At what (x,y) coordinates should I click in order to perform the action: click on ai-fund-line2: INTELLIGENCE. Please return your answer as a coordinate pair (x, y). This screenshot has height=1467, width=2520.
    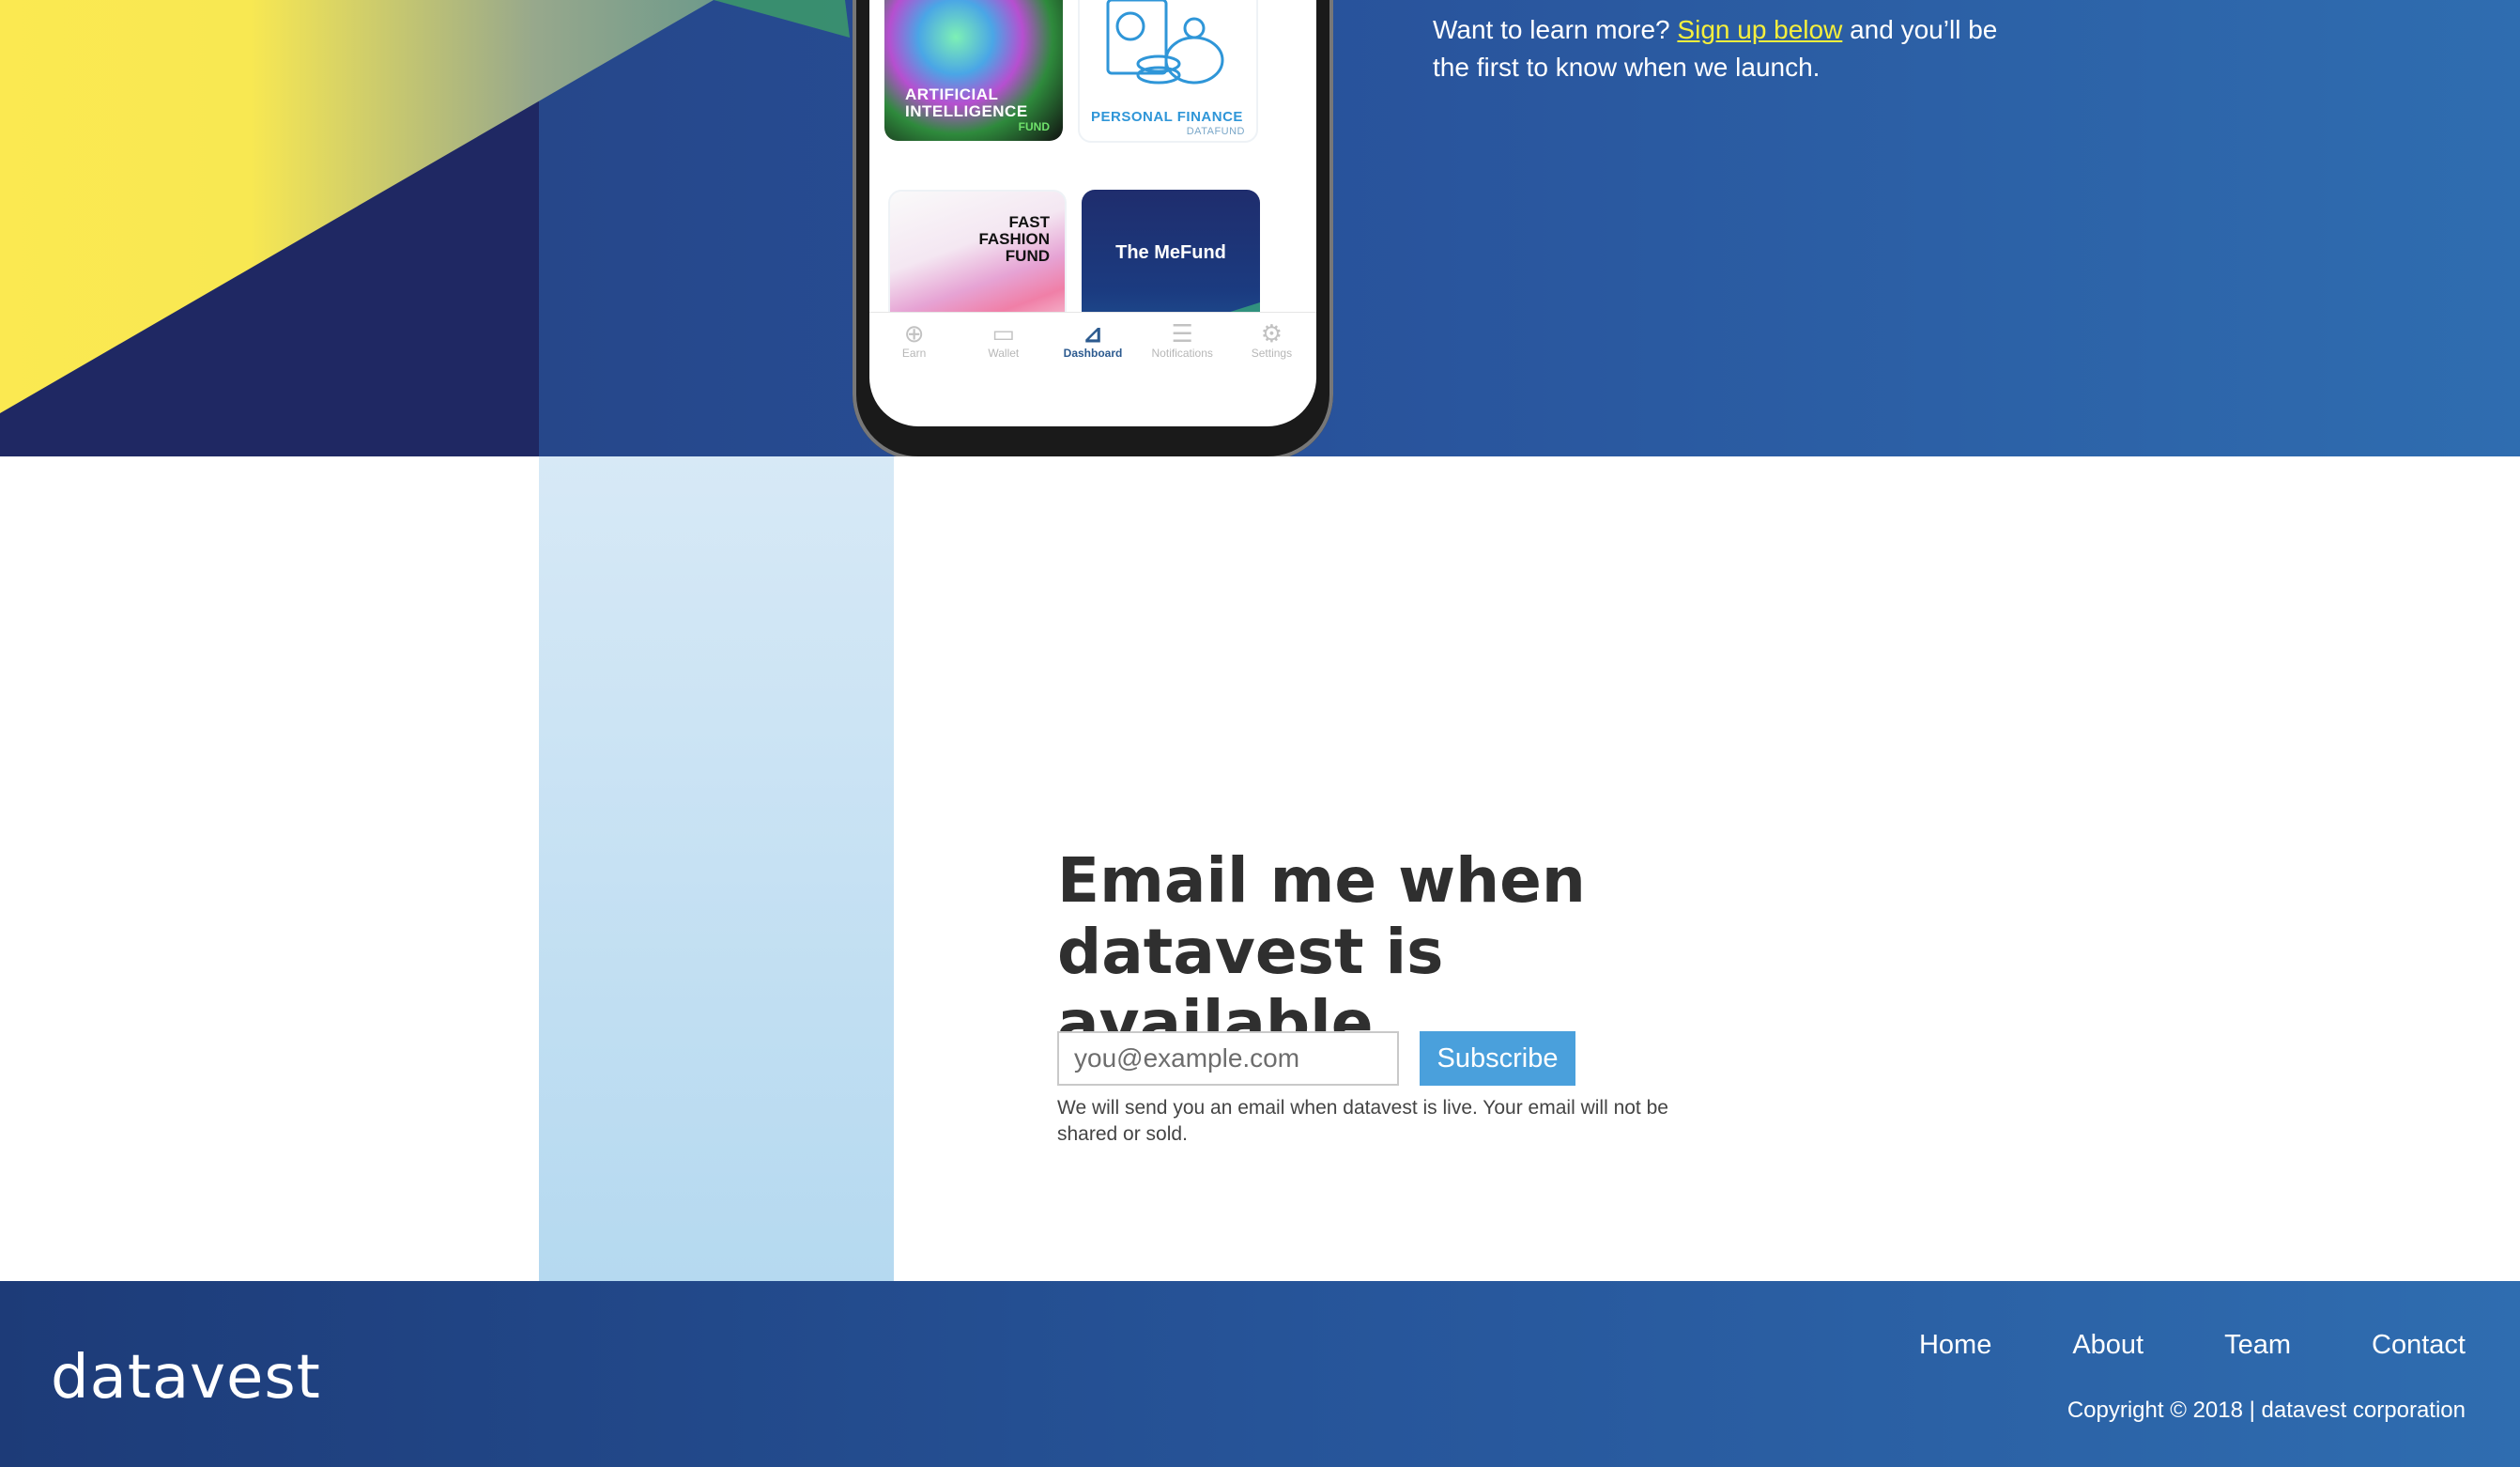
    Looking at the image, I should click on (966, 111).